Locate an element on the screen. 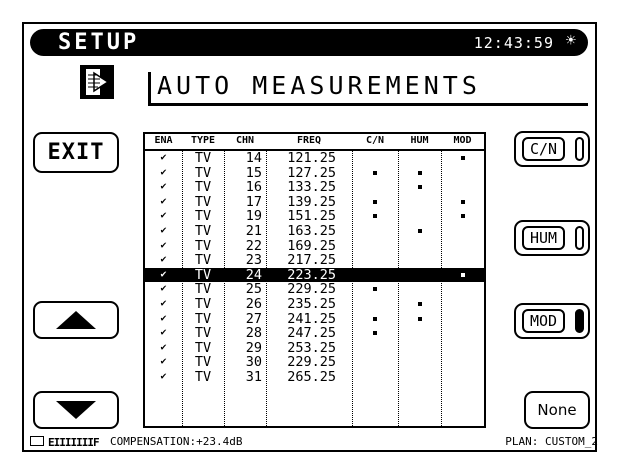 This screenshot has width=618, height=464. hum-marker is located at coordinates (419, 172).